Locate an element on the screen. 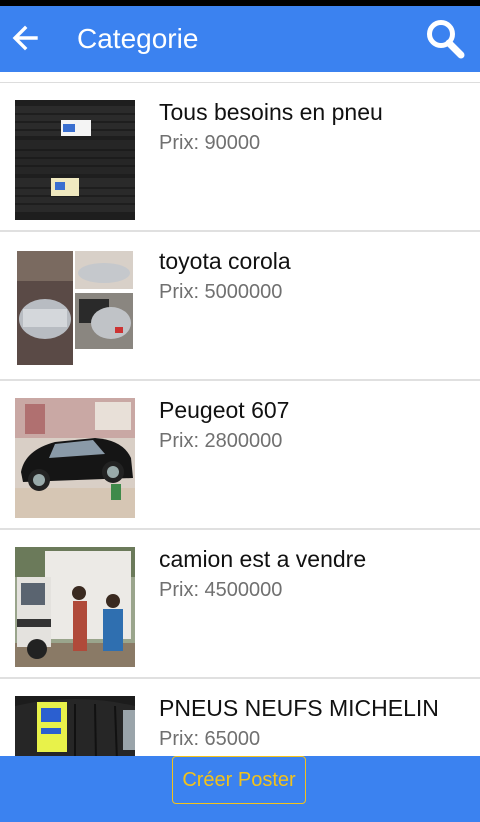  listing-title: PNEUS NEUFS MICHELIN is located at coordinates (299, 708).